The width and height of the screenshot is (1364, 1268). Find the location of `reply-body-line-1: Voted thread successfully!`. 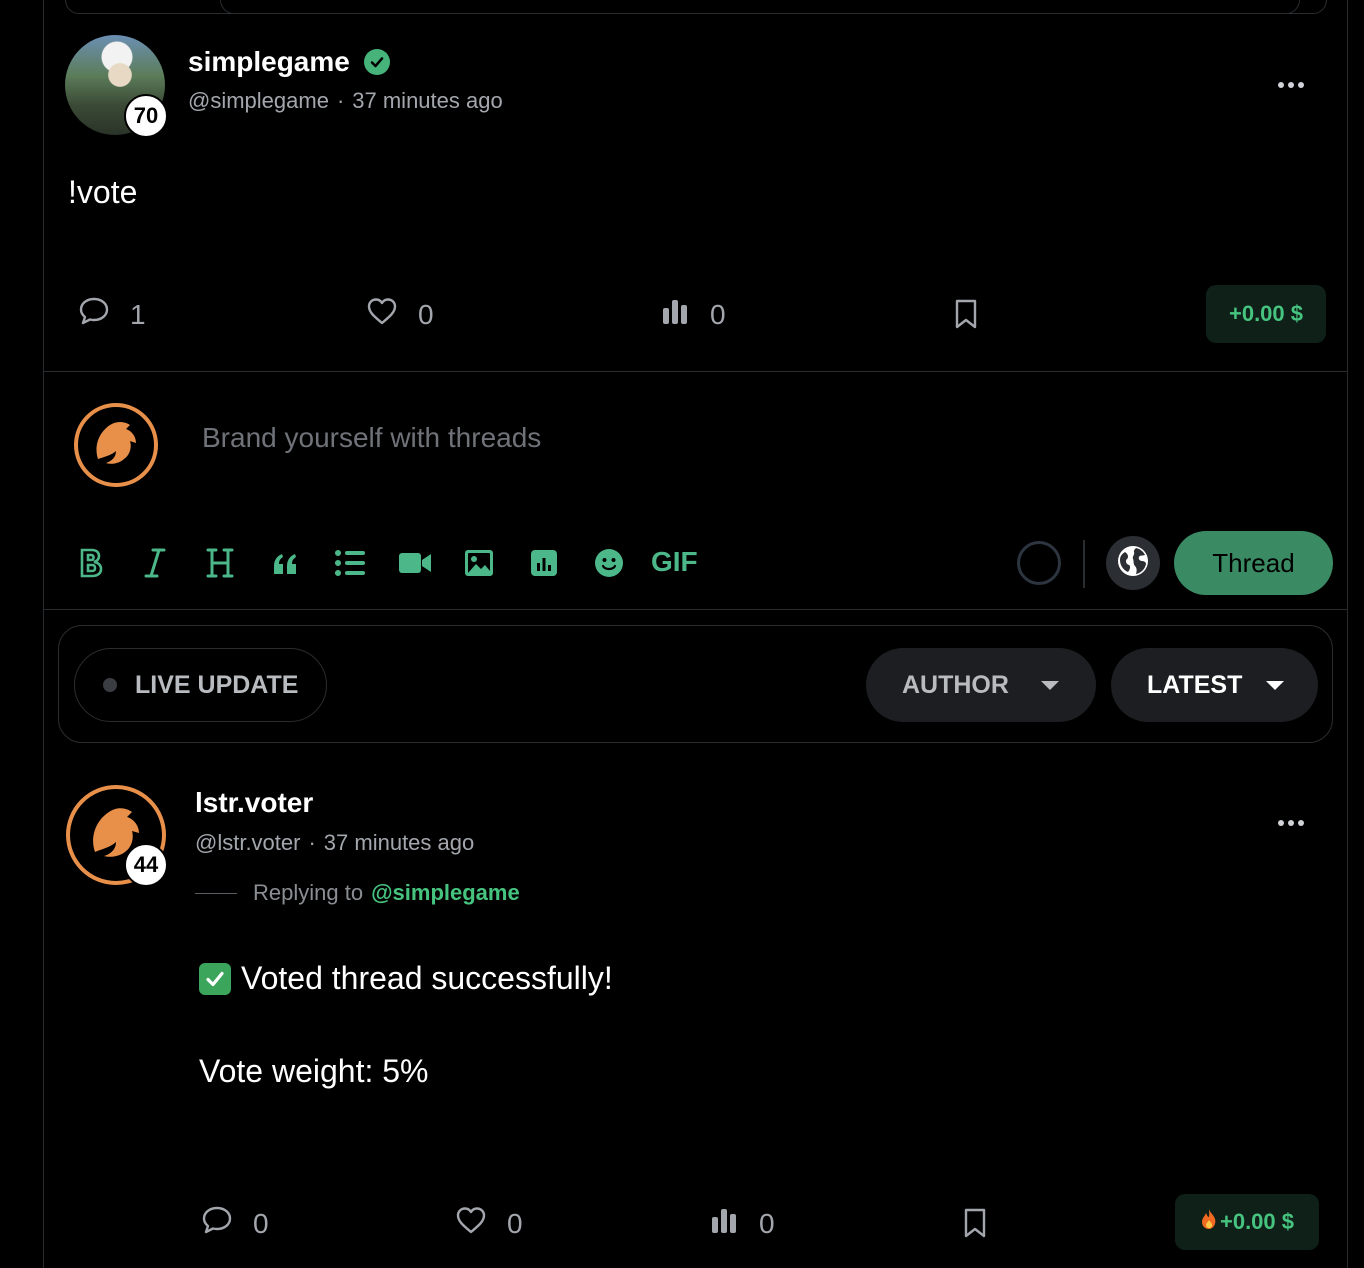

reply-body-line-1: Voted thread successfully! is located at coordinates (406, 978).